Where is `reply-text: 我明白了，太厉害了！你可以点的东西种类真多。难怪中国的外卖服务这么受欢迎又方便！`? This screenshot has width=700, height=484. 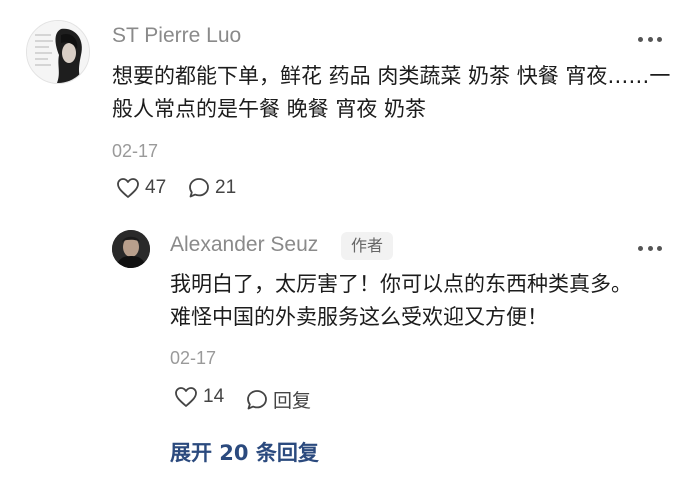 reply-text: 我明白了，太厉害了！你可以点的东西种类真多。难怪中国的外卖服务这么受欢迎又方便！ is located at coordinates (401, 300).